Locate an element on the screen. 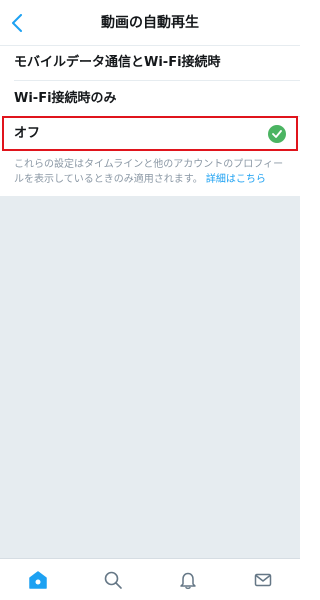 The width and height of the screenshot is (320, 600). tab-notifications is located at coordinates (188, 580).